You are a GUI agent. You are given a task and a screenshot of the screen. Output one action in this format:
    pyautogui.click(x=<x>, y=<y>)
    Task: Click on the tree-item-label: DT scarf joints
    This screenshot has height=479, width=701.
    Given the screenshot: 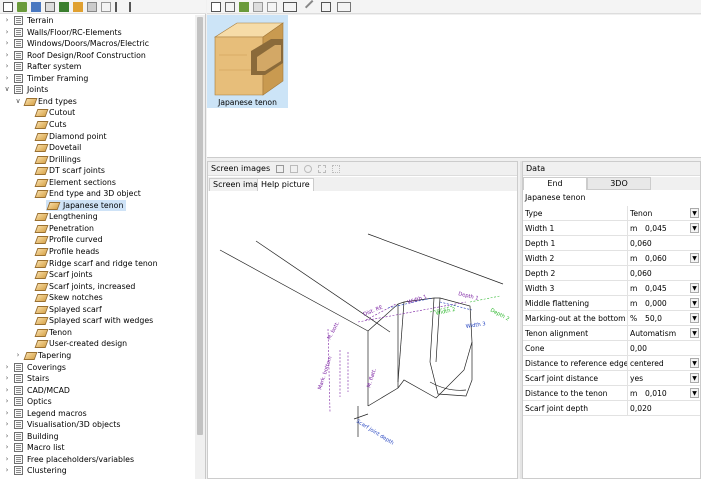 What is the action you would take?
    pyautogui.click(x=77, y=171)
    